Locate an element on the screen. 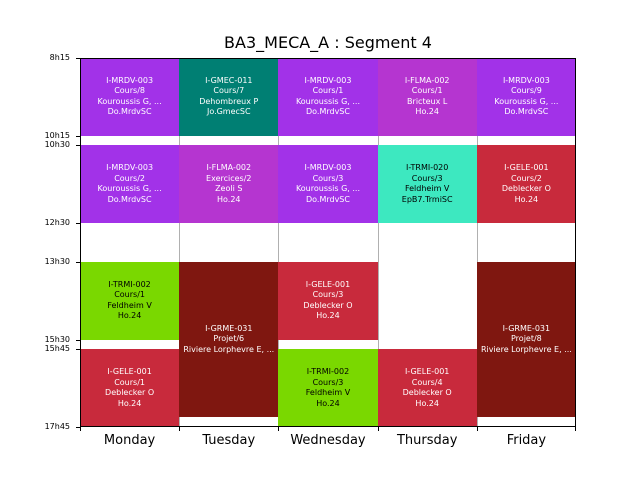  x-tick-label: Thursday is located at coordinates (427, 440).